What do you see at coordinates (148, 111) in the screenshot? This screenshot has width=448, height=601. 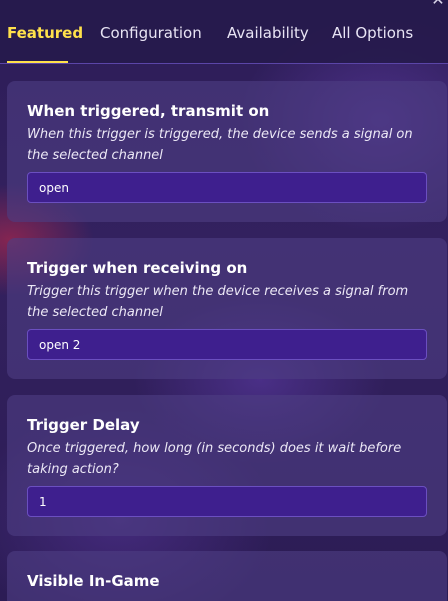 I see `setting-title: When triggered, transmit on` at bounding box center [148, 111].